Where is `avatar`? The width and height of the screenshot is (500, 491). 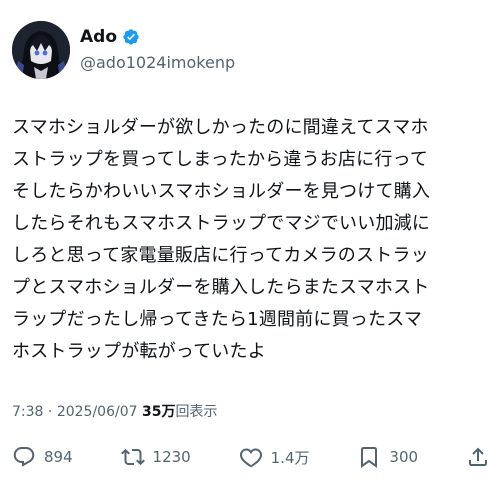
avatar is located at coordinates (41, 50).